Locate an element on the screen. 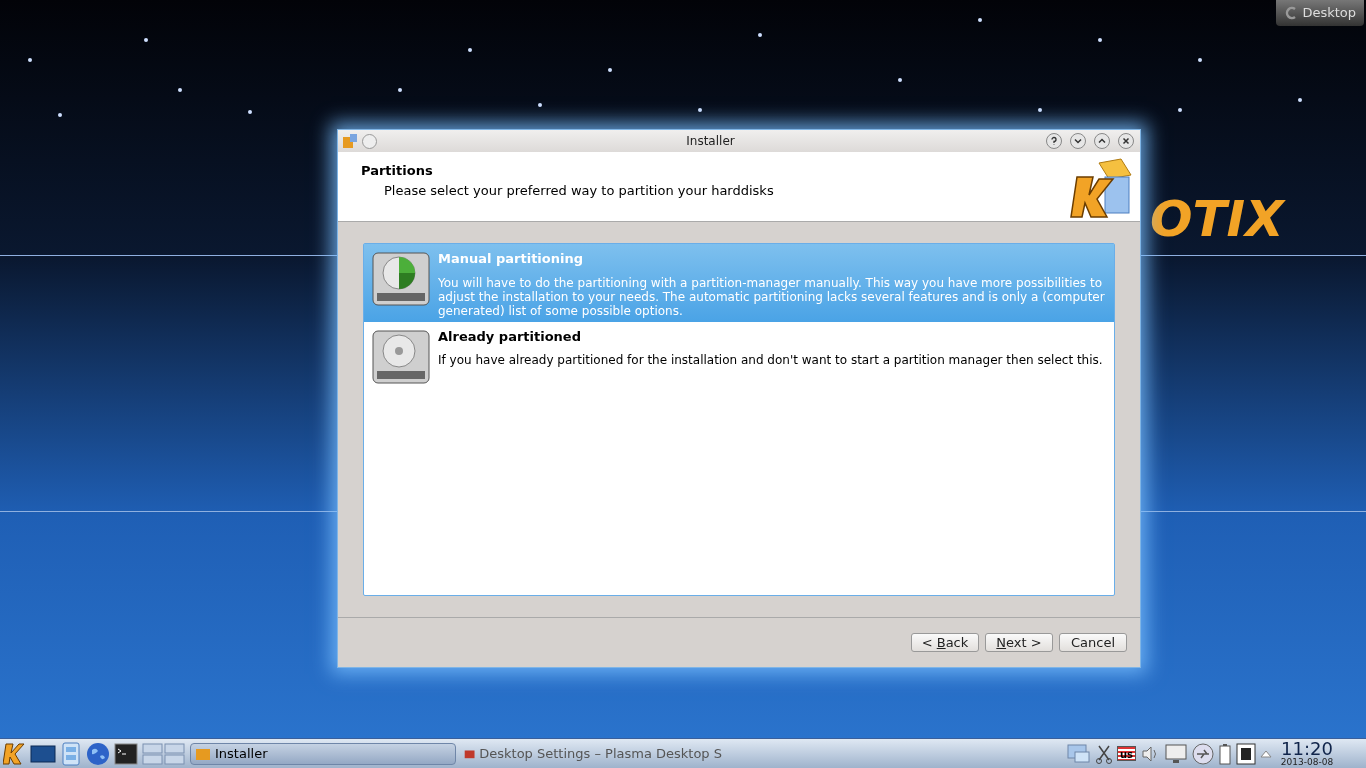 This screenshot has width=1366, height=768. scissors-icon is located at coordinates (1103, 753).